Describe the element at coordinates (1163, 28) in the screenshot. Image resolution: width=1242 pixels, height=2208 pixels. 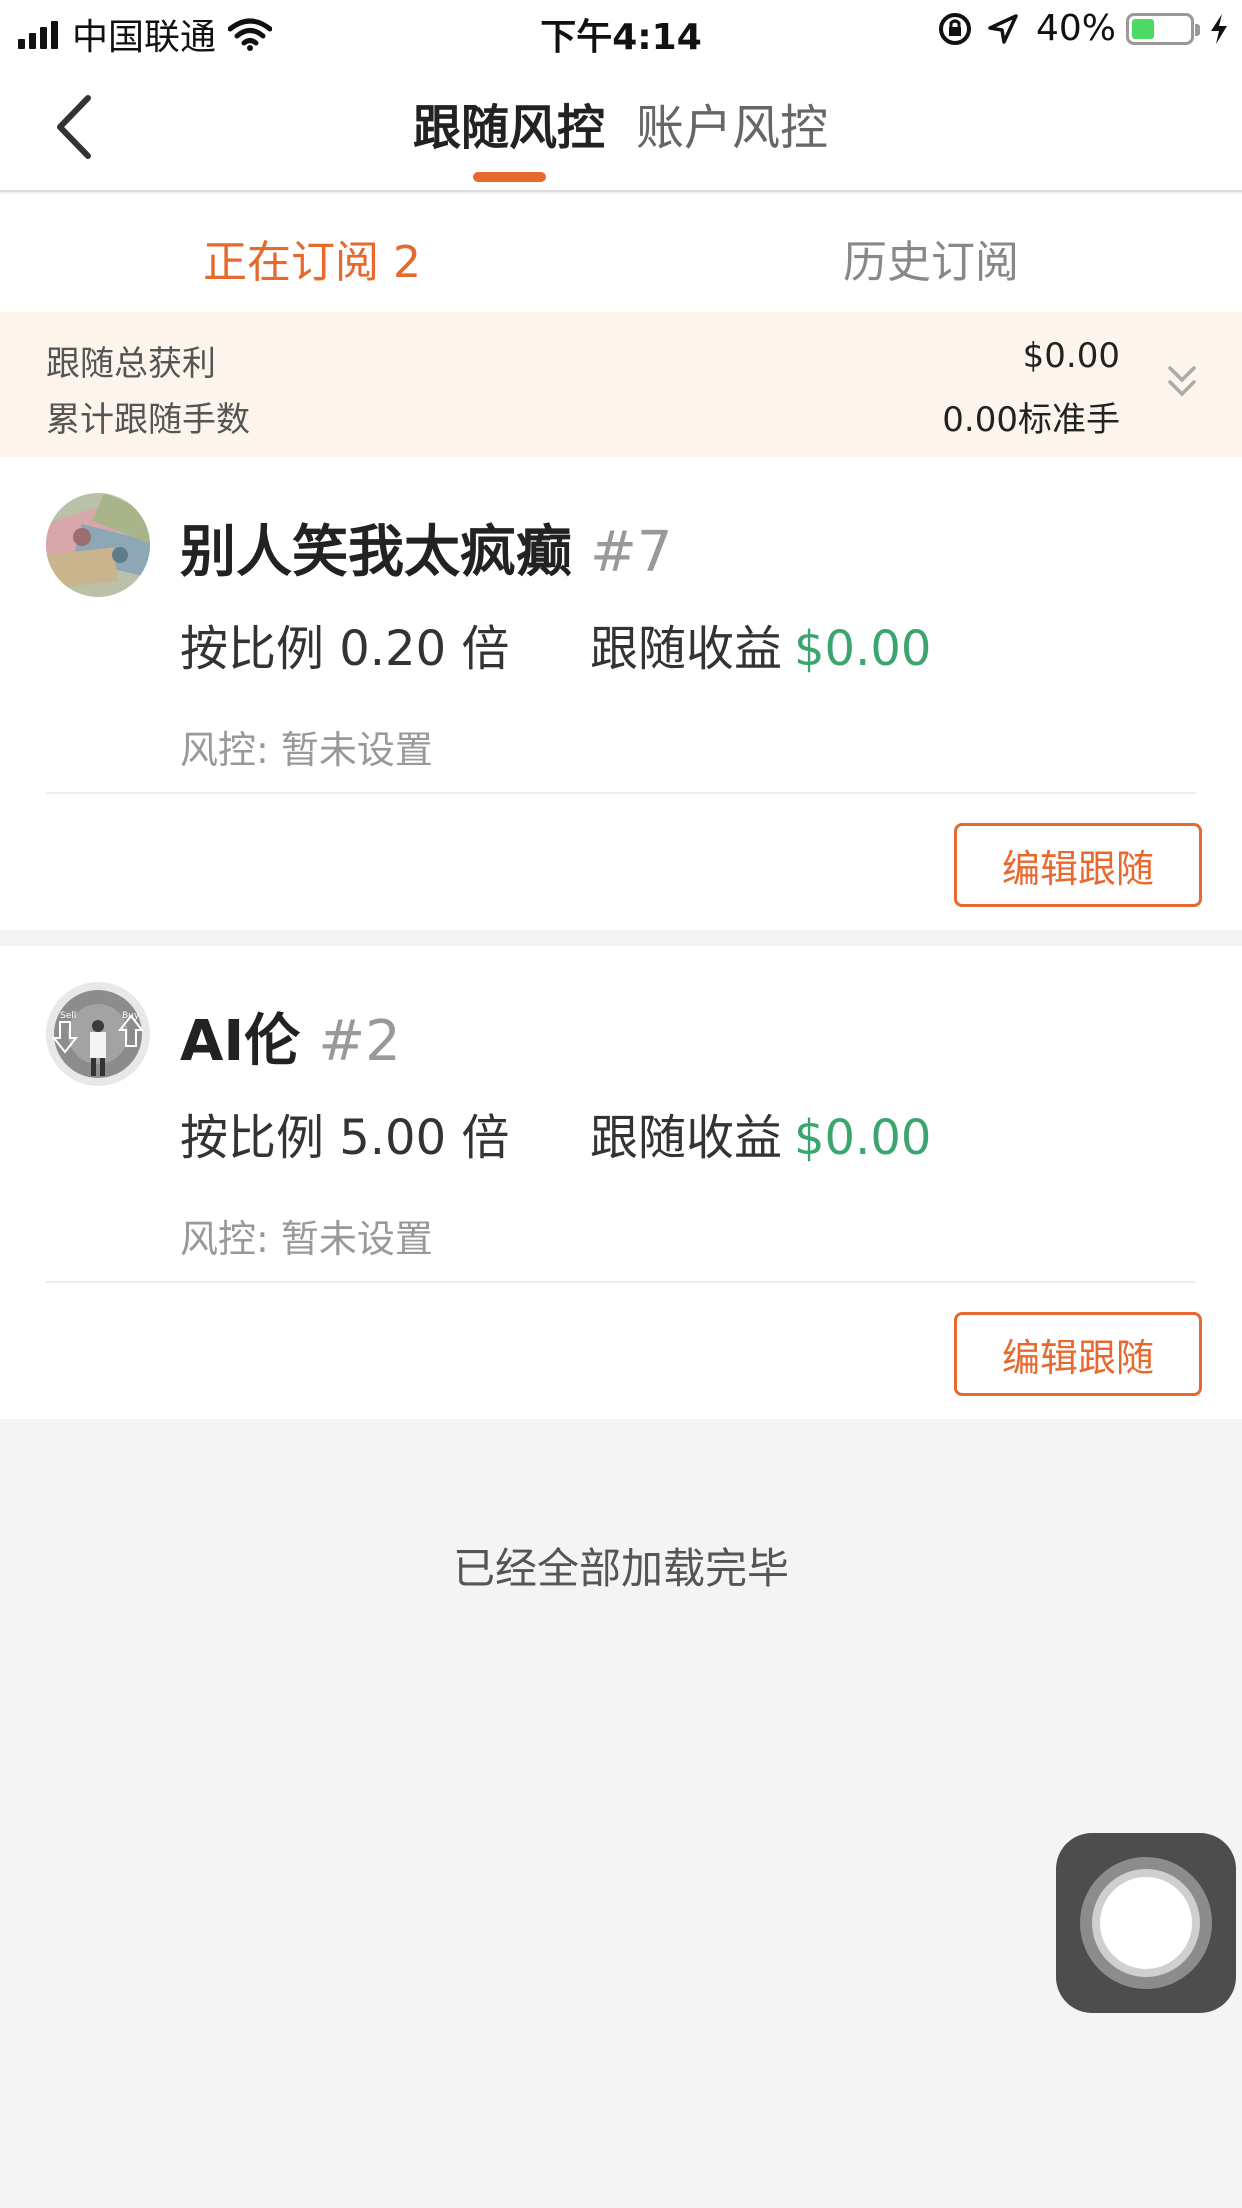
I see `battery-icon` at that location.